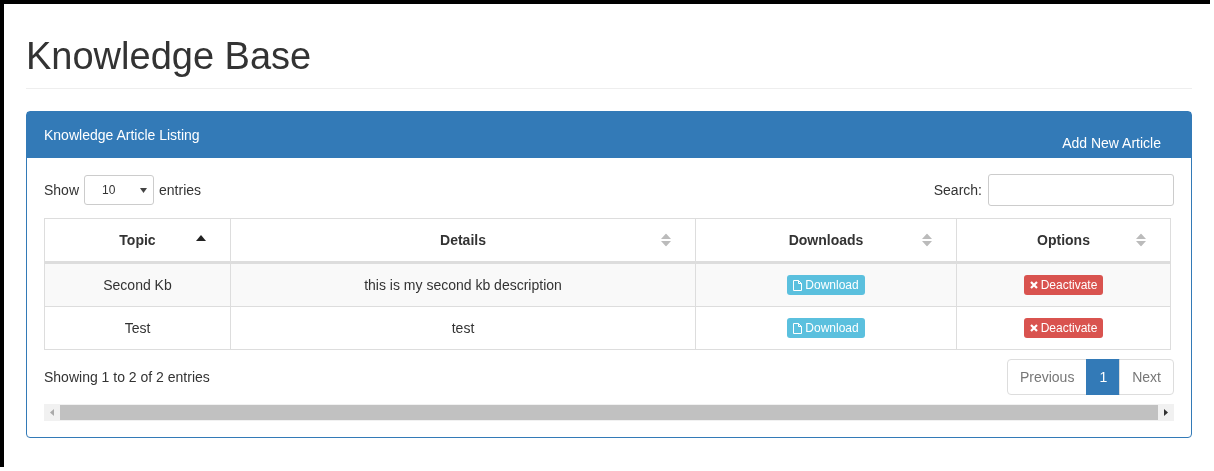 Image resolution: width=1214 pixels, height=471 pixels. I want to click on table-cell: test, so click(463, 328).